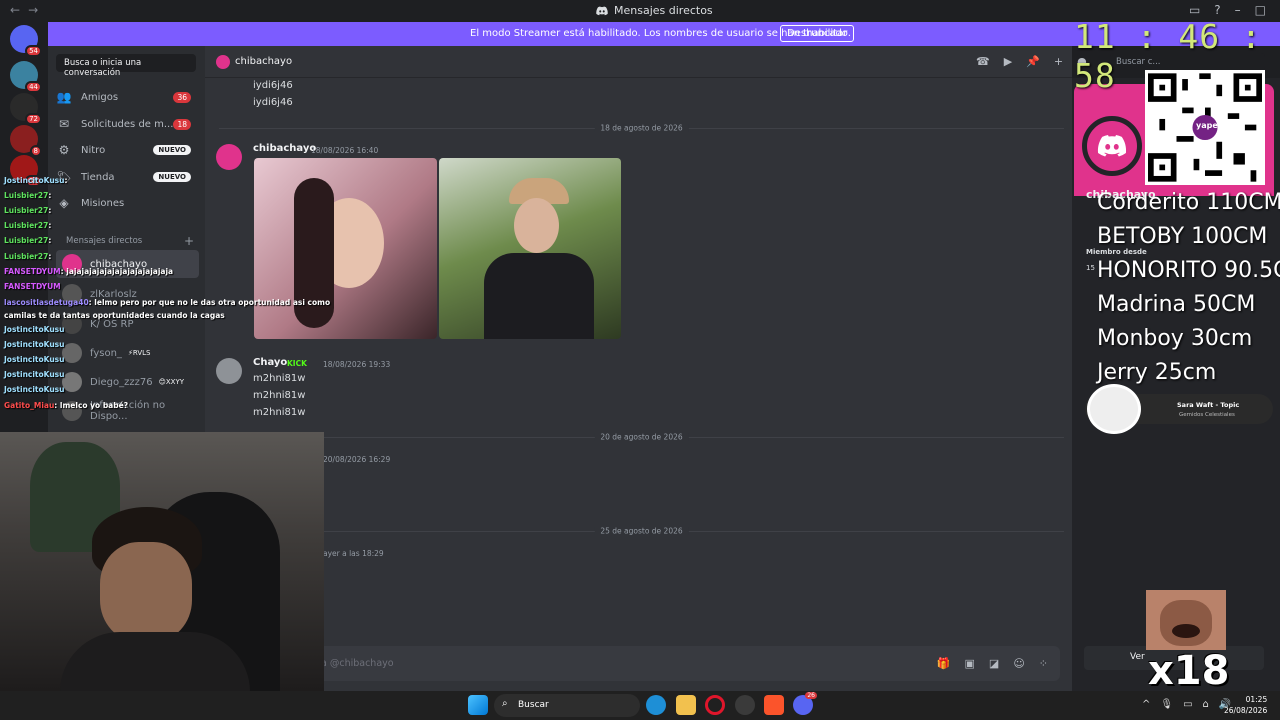 This screenshot has width=1280, height=720. I want to click on ranking-entry: HONORITO 90.5C, so click(1188, 270).